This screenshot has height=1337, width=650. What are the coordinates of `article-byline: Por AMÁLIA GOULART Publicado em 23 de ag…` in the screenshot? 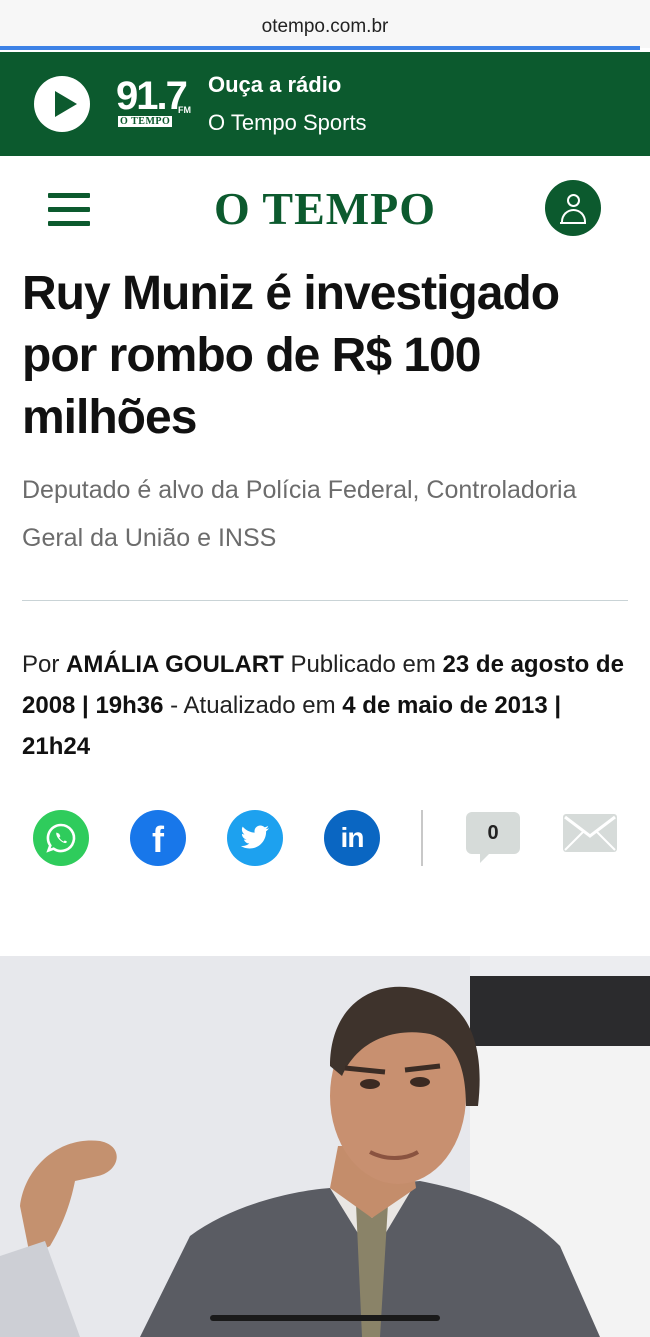 It's located at (328, 705).